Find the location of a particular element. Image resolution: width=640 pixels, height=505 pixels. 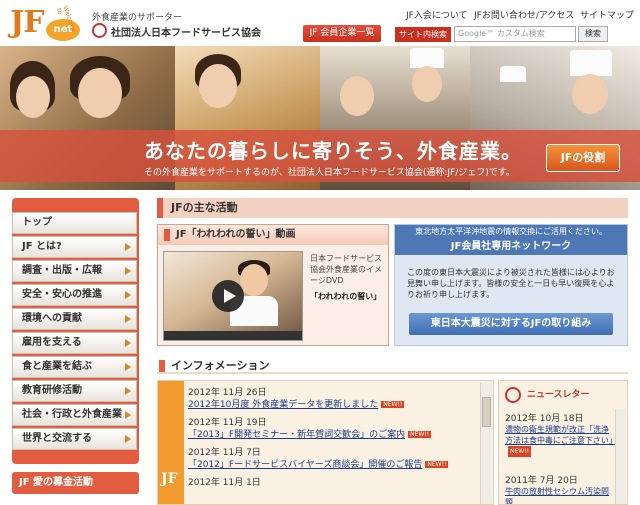

org-name: 社団法人日本フードサービス協会 is located at coordinates (186, 31).